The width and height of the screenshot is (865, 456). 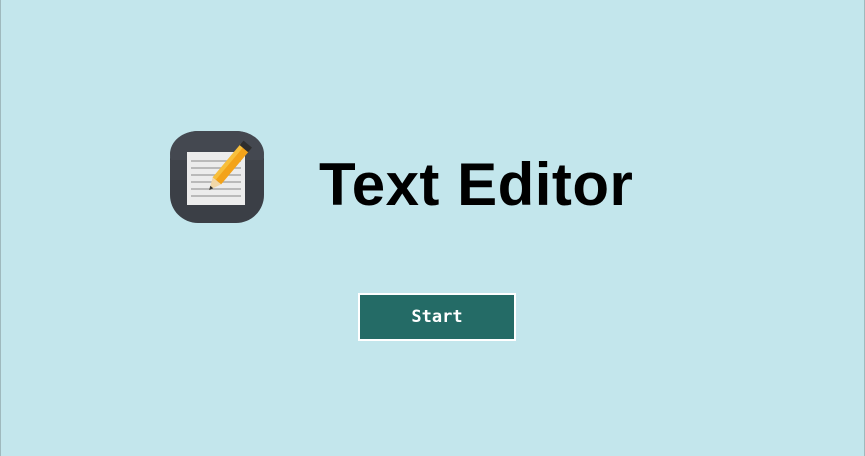 What do you see at coordinates (437, 317) in the screenshot?
I see `start-button: Start` at bounding box center [437, 317].